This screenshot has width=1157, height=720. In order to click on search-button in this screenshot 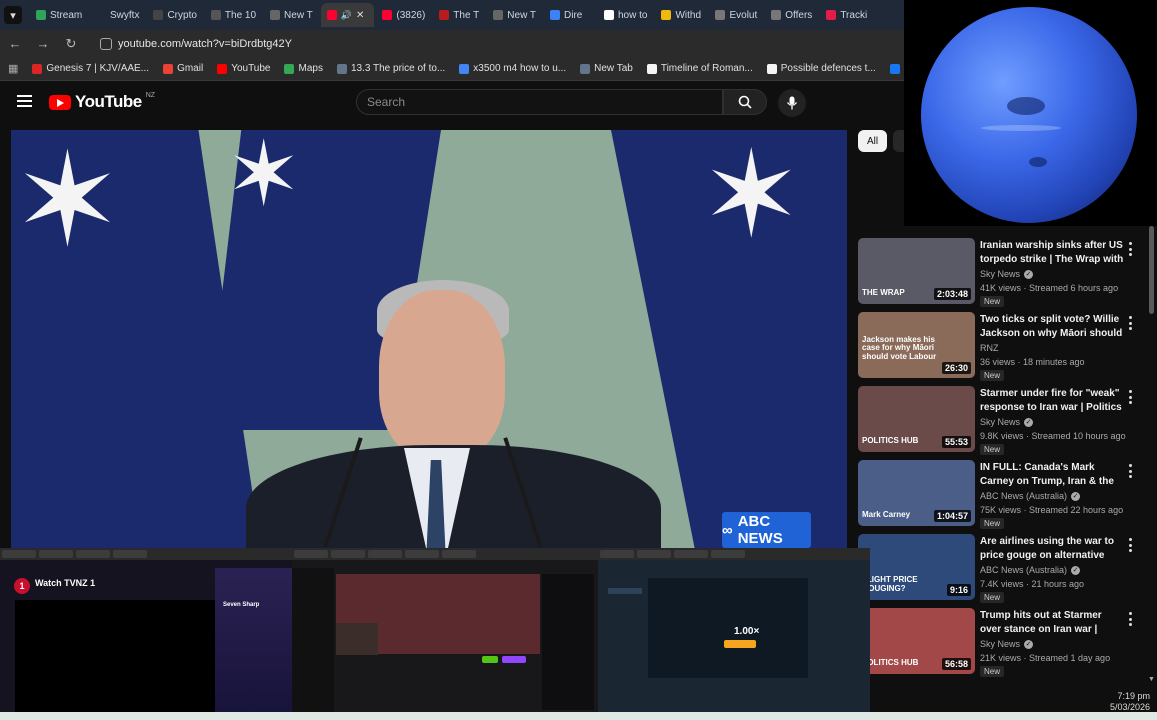, I will do `click(745, 102)`.